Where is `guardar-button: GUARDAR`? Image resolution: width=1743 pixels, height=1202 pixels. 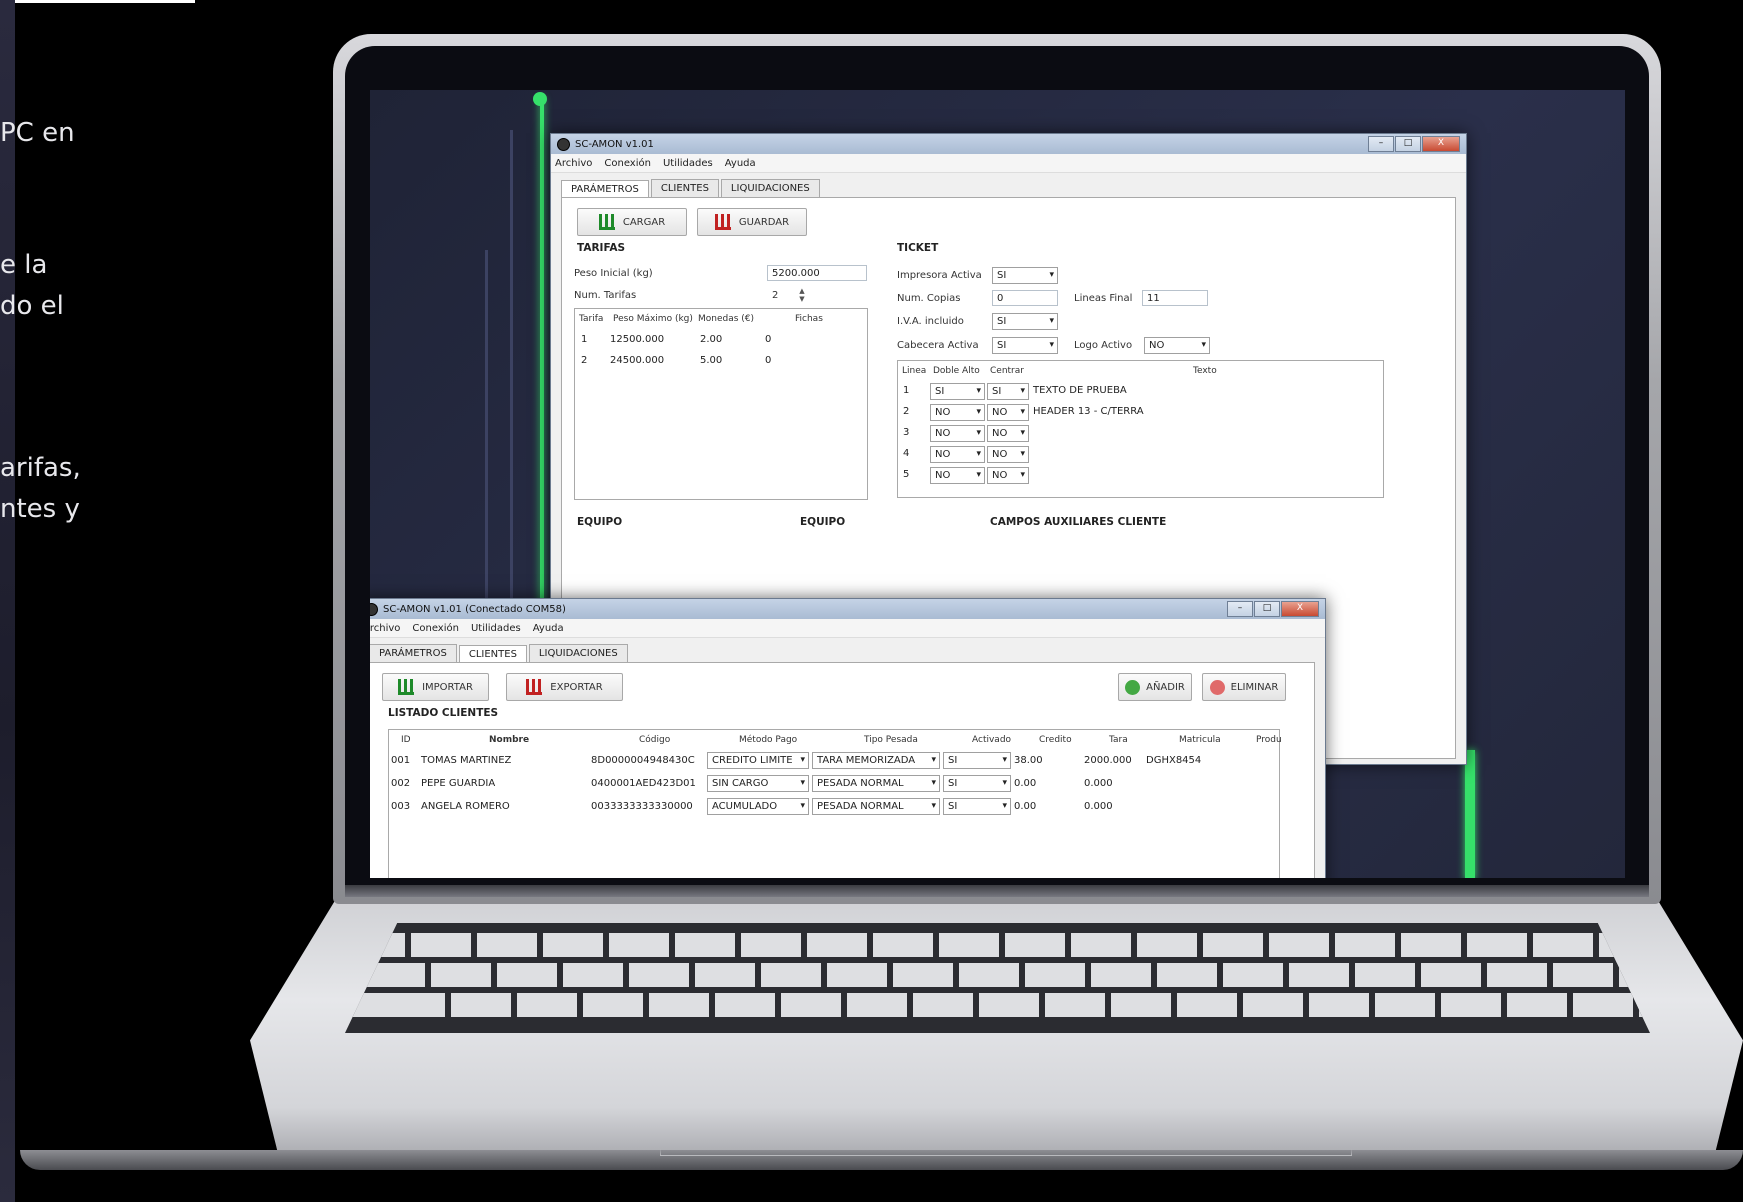 guardar-button: GUARDAR is located at coordinates (752, 222).